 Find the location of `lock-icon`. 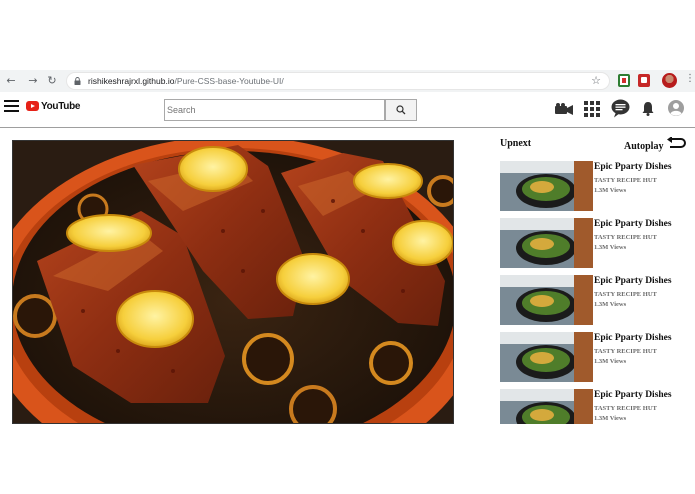

lock-icon is located at coordinates (77, 81).